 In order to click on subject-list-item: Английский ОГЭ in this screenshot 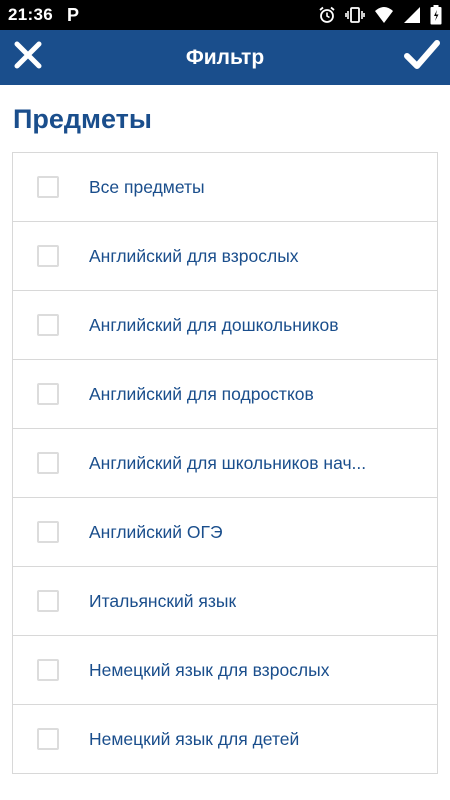, I will do `click(225, 532)`.